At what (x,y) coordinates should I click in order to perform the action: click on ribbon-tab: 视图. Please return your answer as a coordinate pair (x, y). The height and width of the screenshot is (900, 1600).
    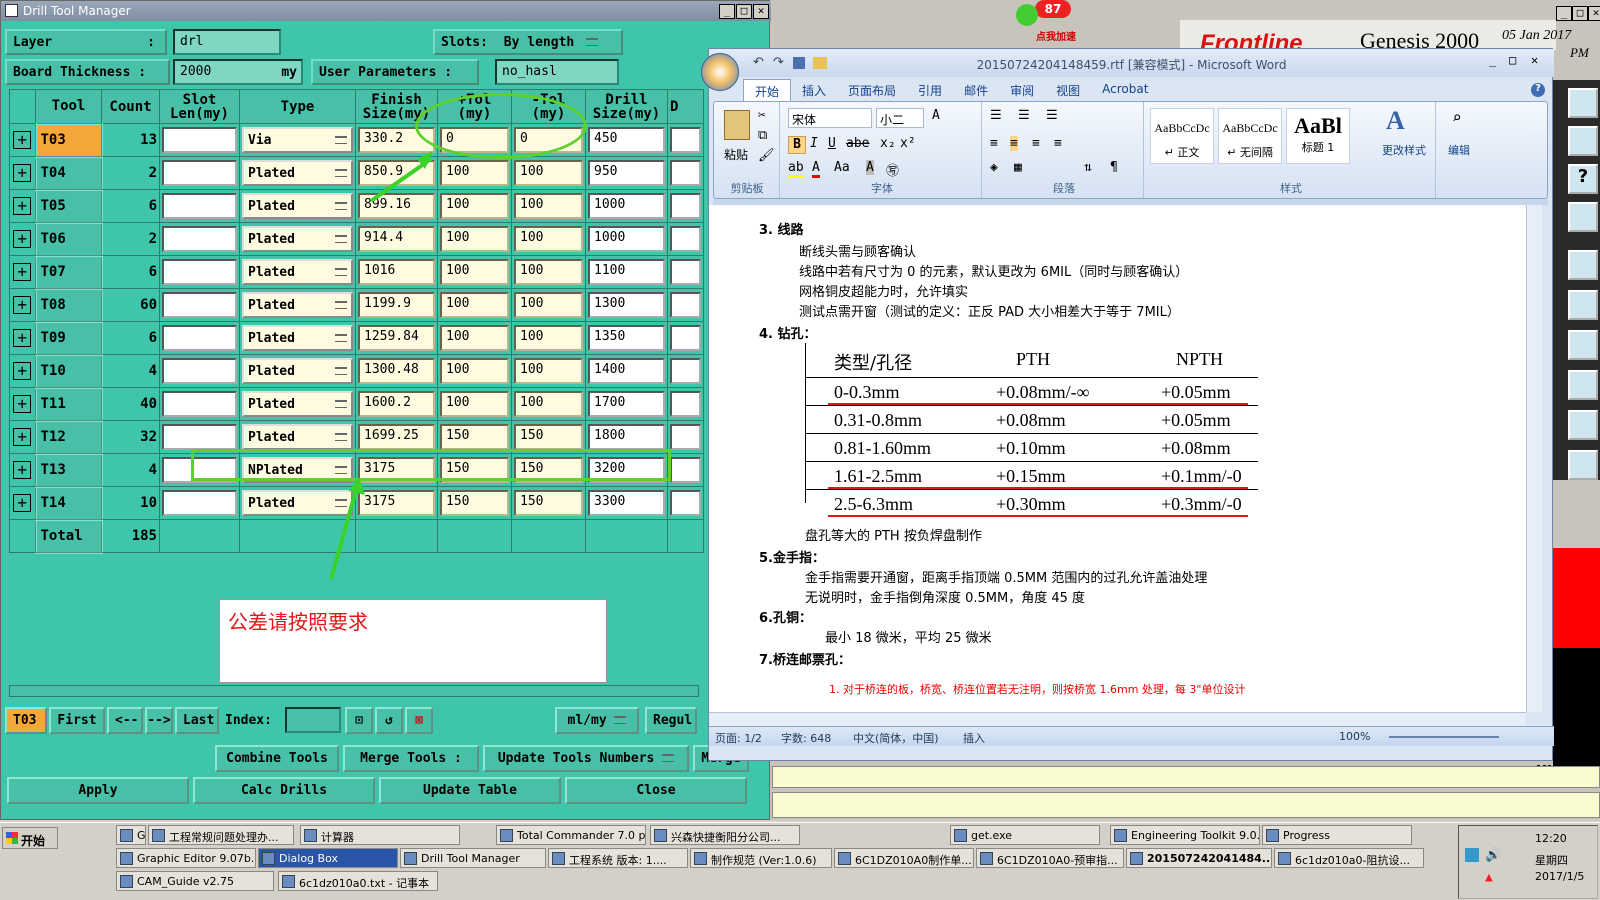
    Looking at the image, I should click on (1068, 90).